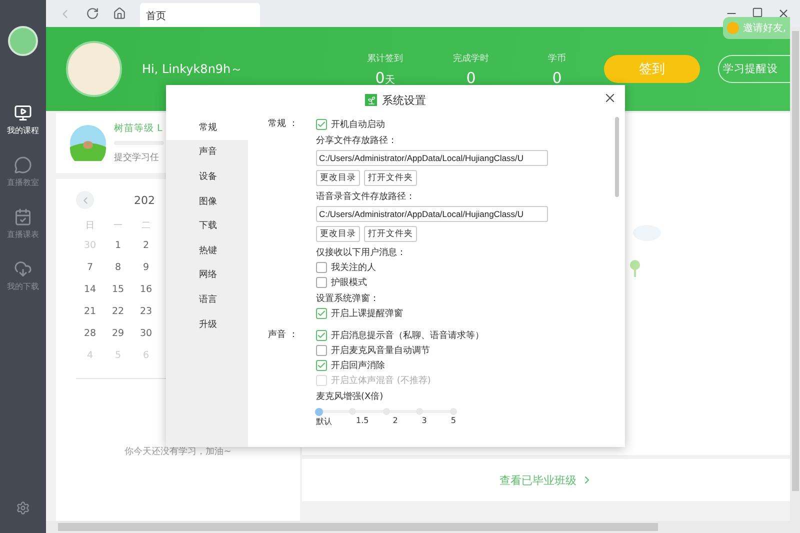 The width and height of the screenshot is (800, 533). What do you see at coordinates (283, 124) in the screenshot?
I see `section-label: 常规 ：` at bounding box center [283, 124].